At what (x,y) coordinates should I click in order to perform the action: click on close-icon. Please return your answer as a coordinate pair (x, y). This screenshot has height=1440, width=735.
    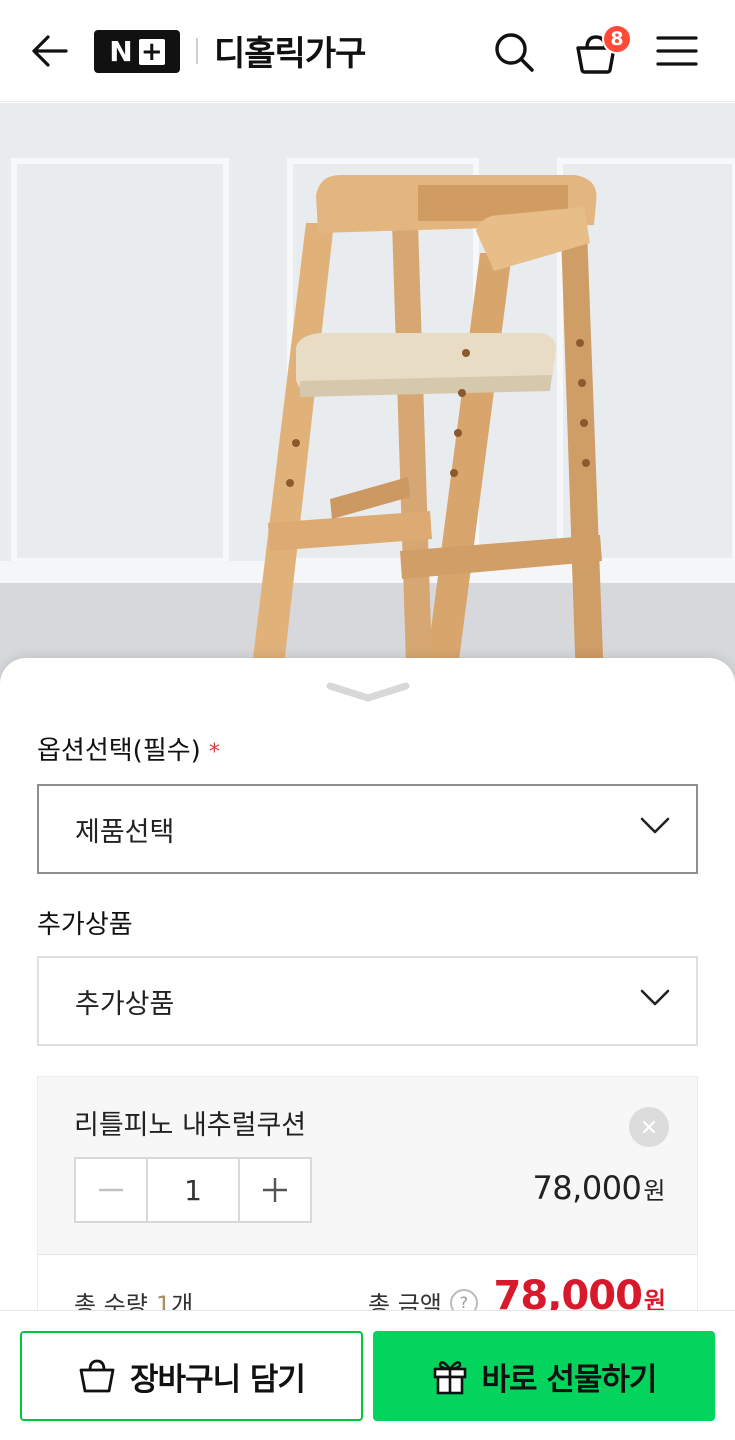
    Looking at the image, I should click on (649, 1127).